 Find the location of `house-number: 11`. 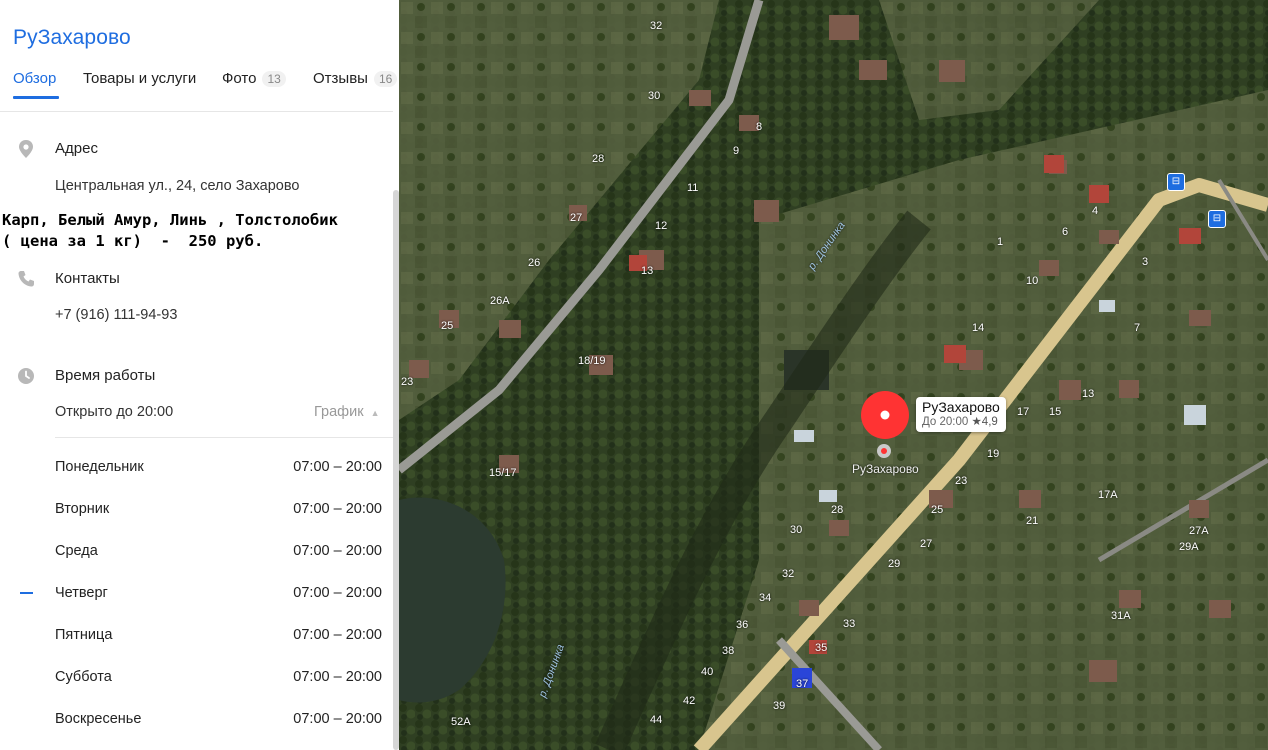

house-number: 11 is located at coordinates (693, 188).